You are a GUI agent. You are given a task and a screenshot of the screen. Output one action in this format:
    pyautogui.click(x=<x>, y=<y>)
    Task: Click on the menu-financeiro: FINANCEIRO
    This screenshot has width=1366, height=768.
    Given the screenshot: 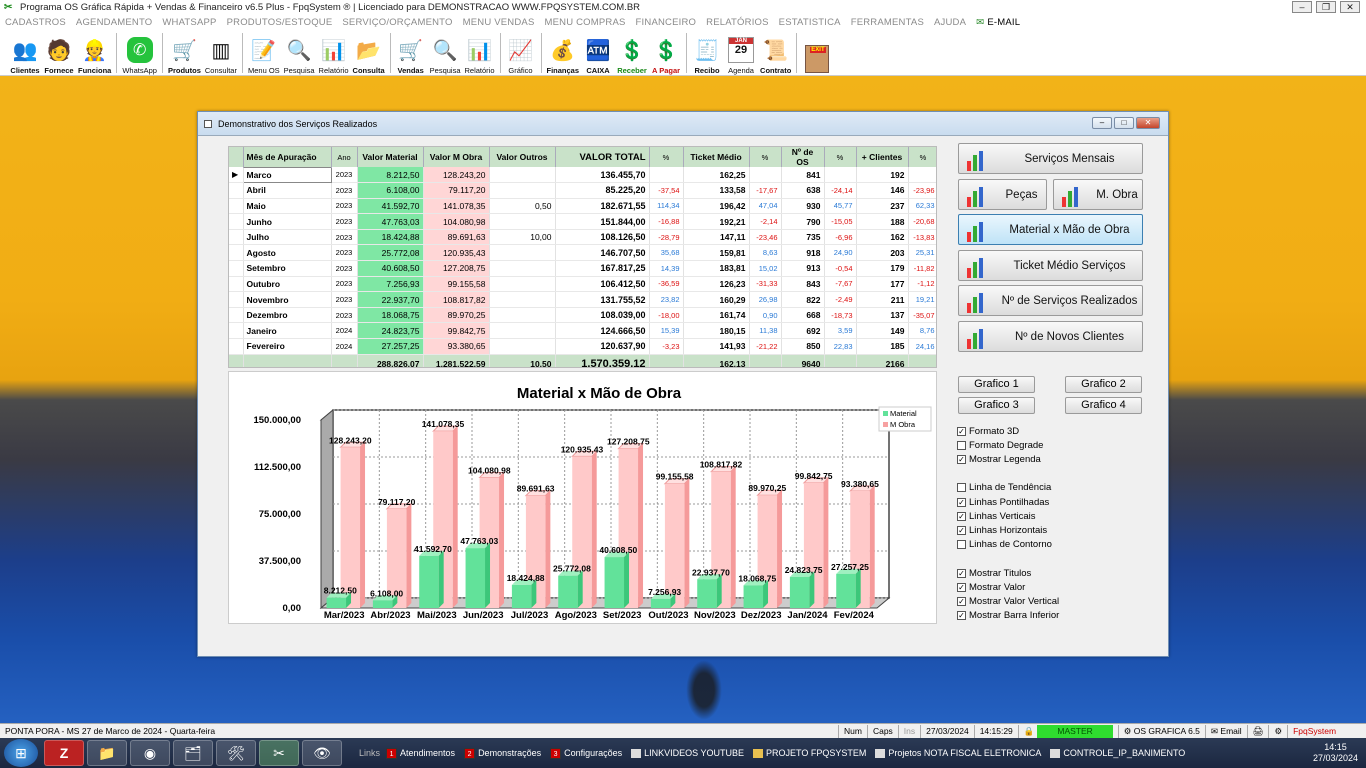 What is the action you would take?
    pyautogui.click(x=666, y=22)
    